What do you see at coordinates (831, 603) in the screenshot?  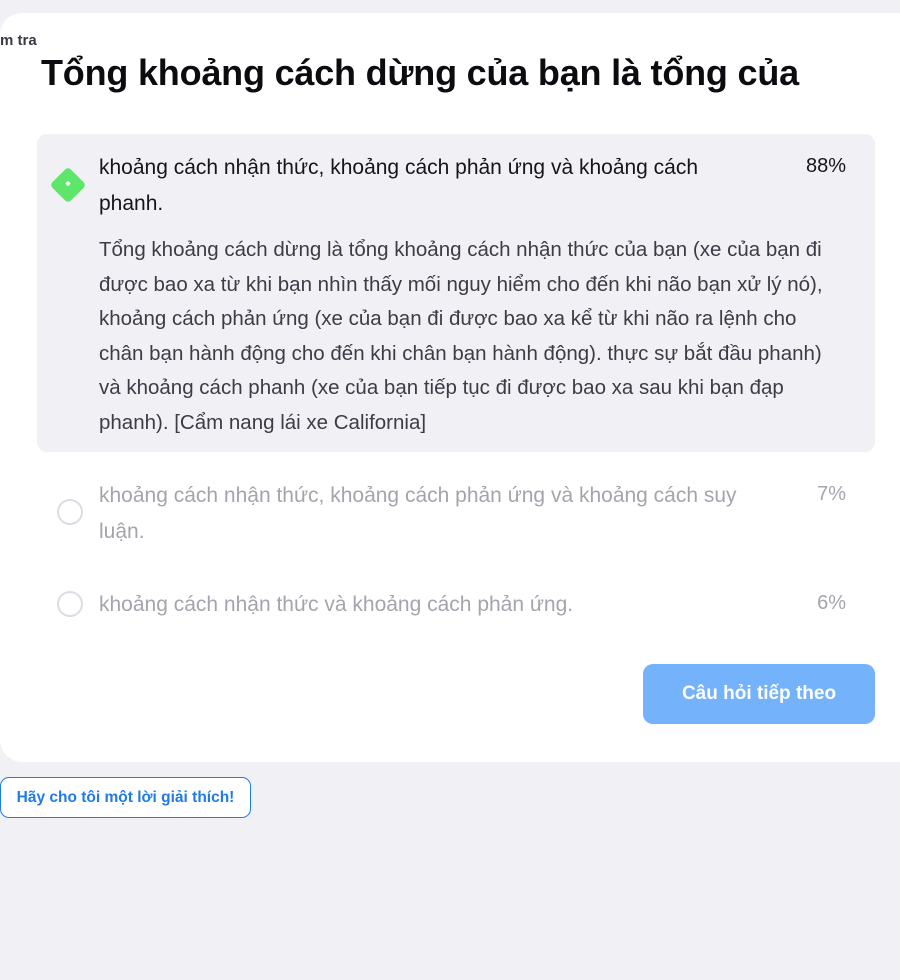 I see `answer-option-3-percent: 6%` at bounding box center [831, 603].